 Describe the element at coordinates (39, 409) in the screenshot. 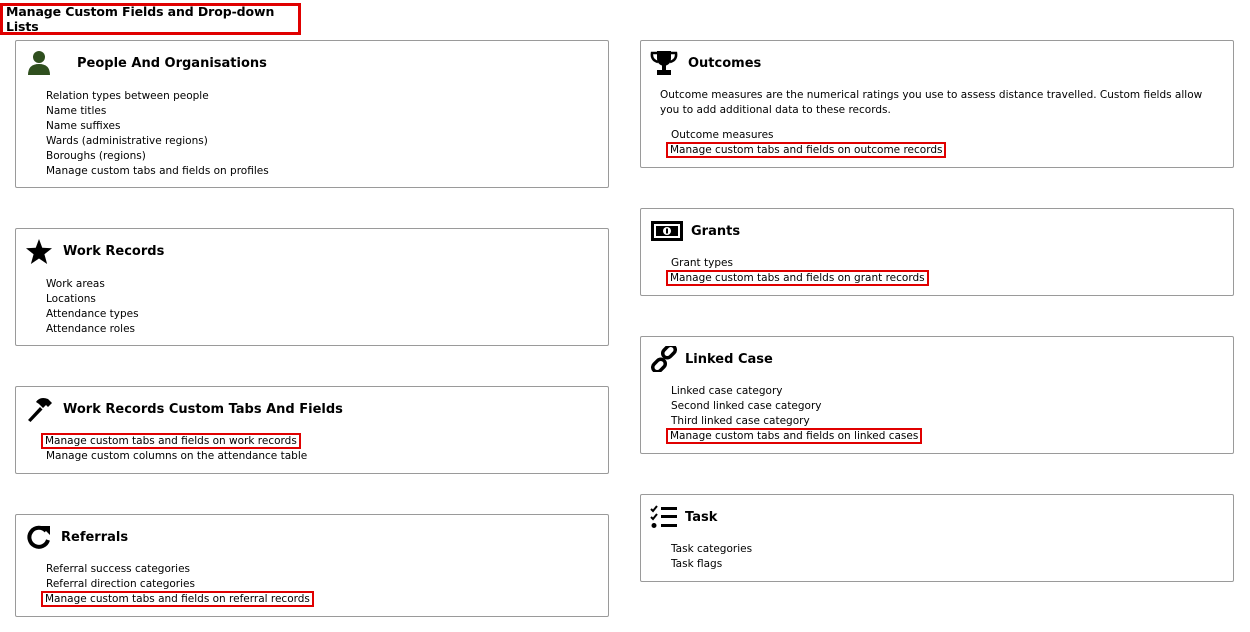

I see `hammer-icon` at that location.